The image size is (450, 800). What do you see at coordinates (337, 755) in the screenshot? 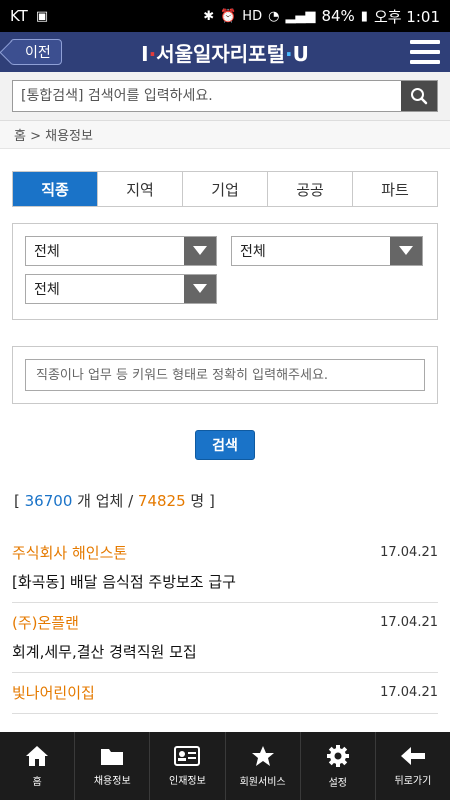
I see `gear-icon` at bounding box center [337, 755].